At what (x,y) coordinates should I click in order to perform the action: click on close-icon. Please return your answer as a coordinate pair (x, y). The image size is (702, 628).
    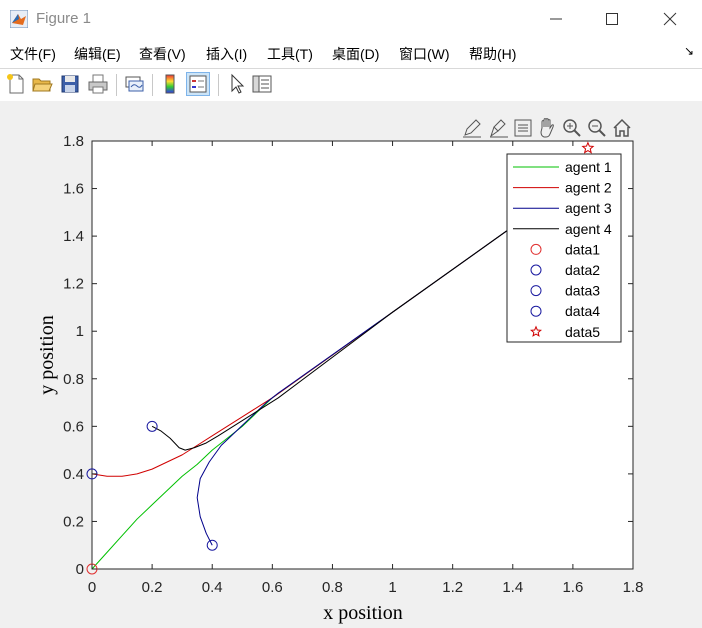
    Looking at the image, I should click on (670, 19).